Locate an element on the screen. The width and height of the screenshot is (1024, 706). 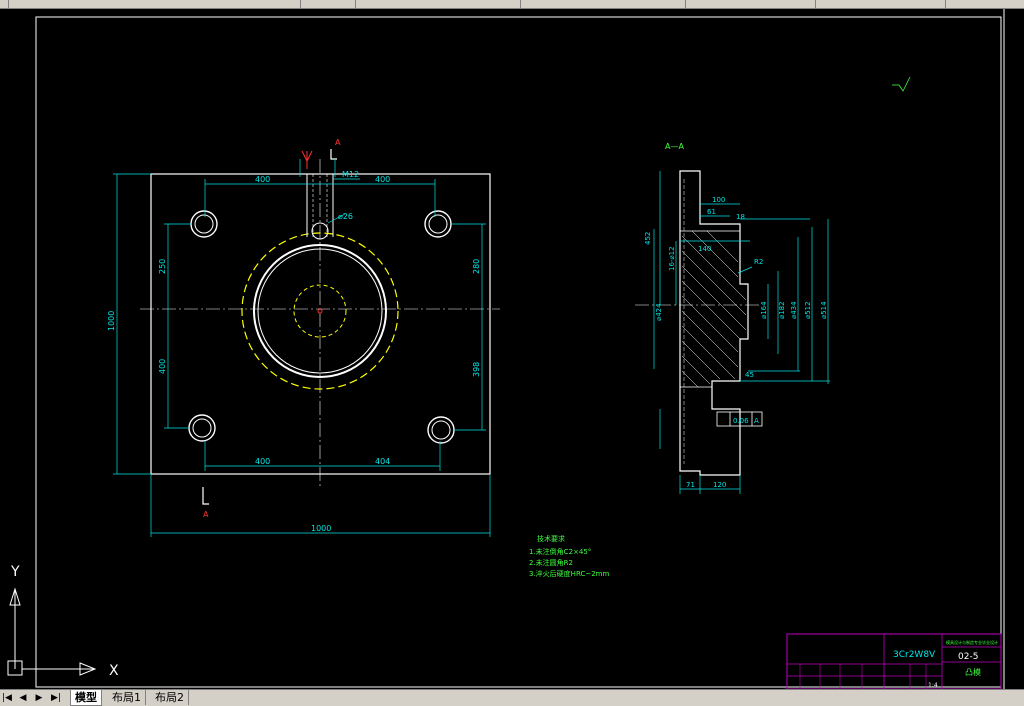
title-block: 3Cr2W8V 模具设计与制造专业毕业设计 02-5 凸模 1:4 is located at coordinates (894, 661).